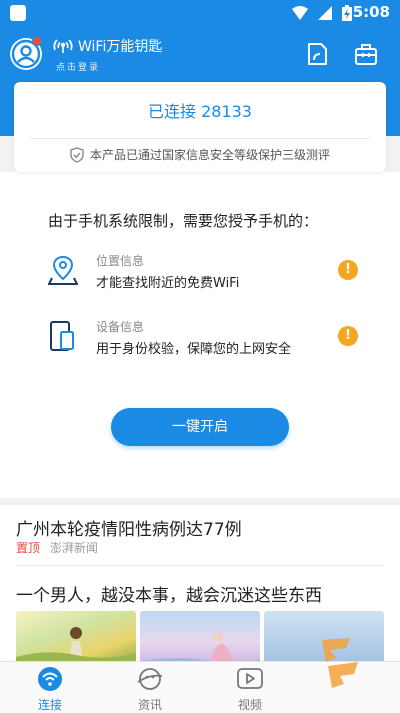 This screenshot has height=713, width=400. Describe the element at coordinates (183, 221) in the screenshot. I see `permission-title: 由于手机系统限制，需要您授予手机的：` at that location.